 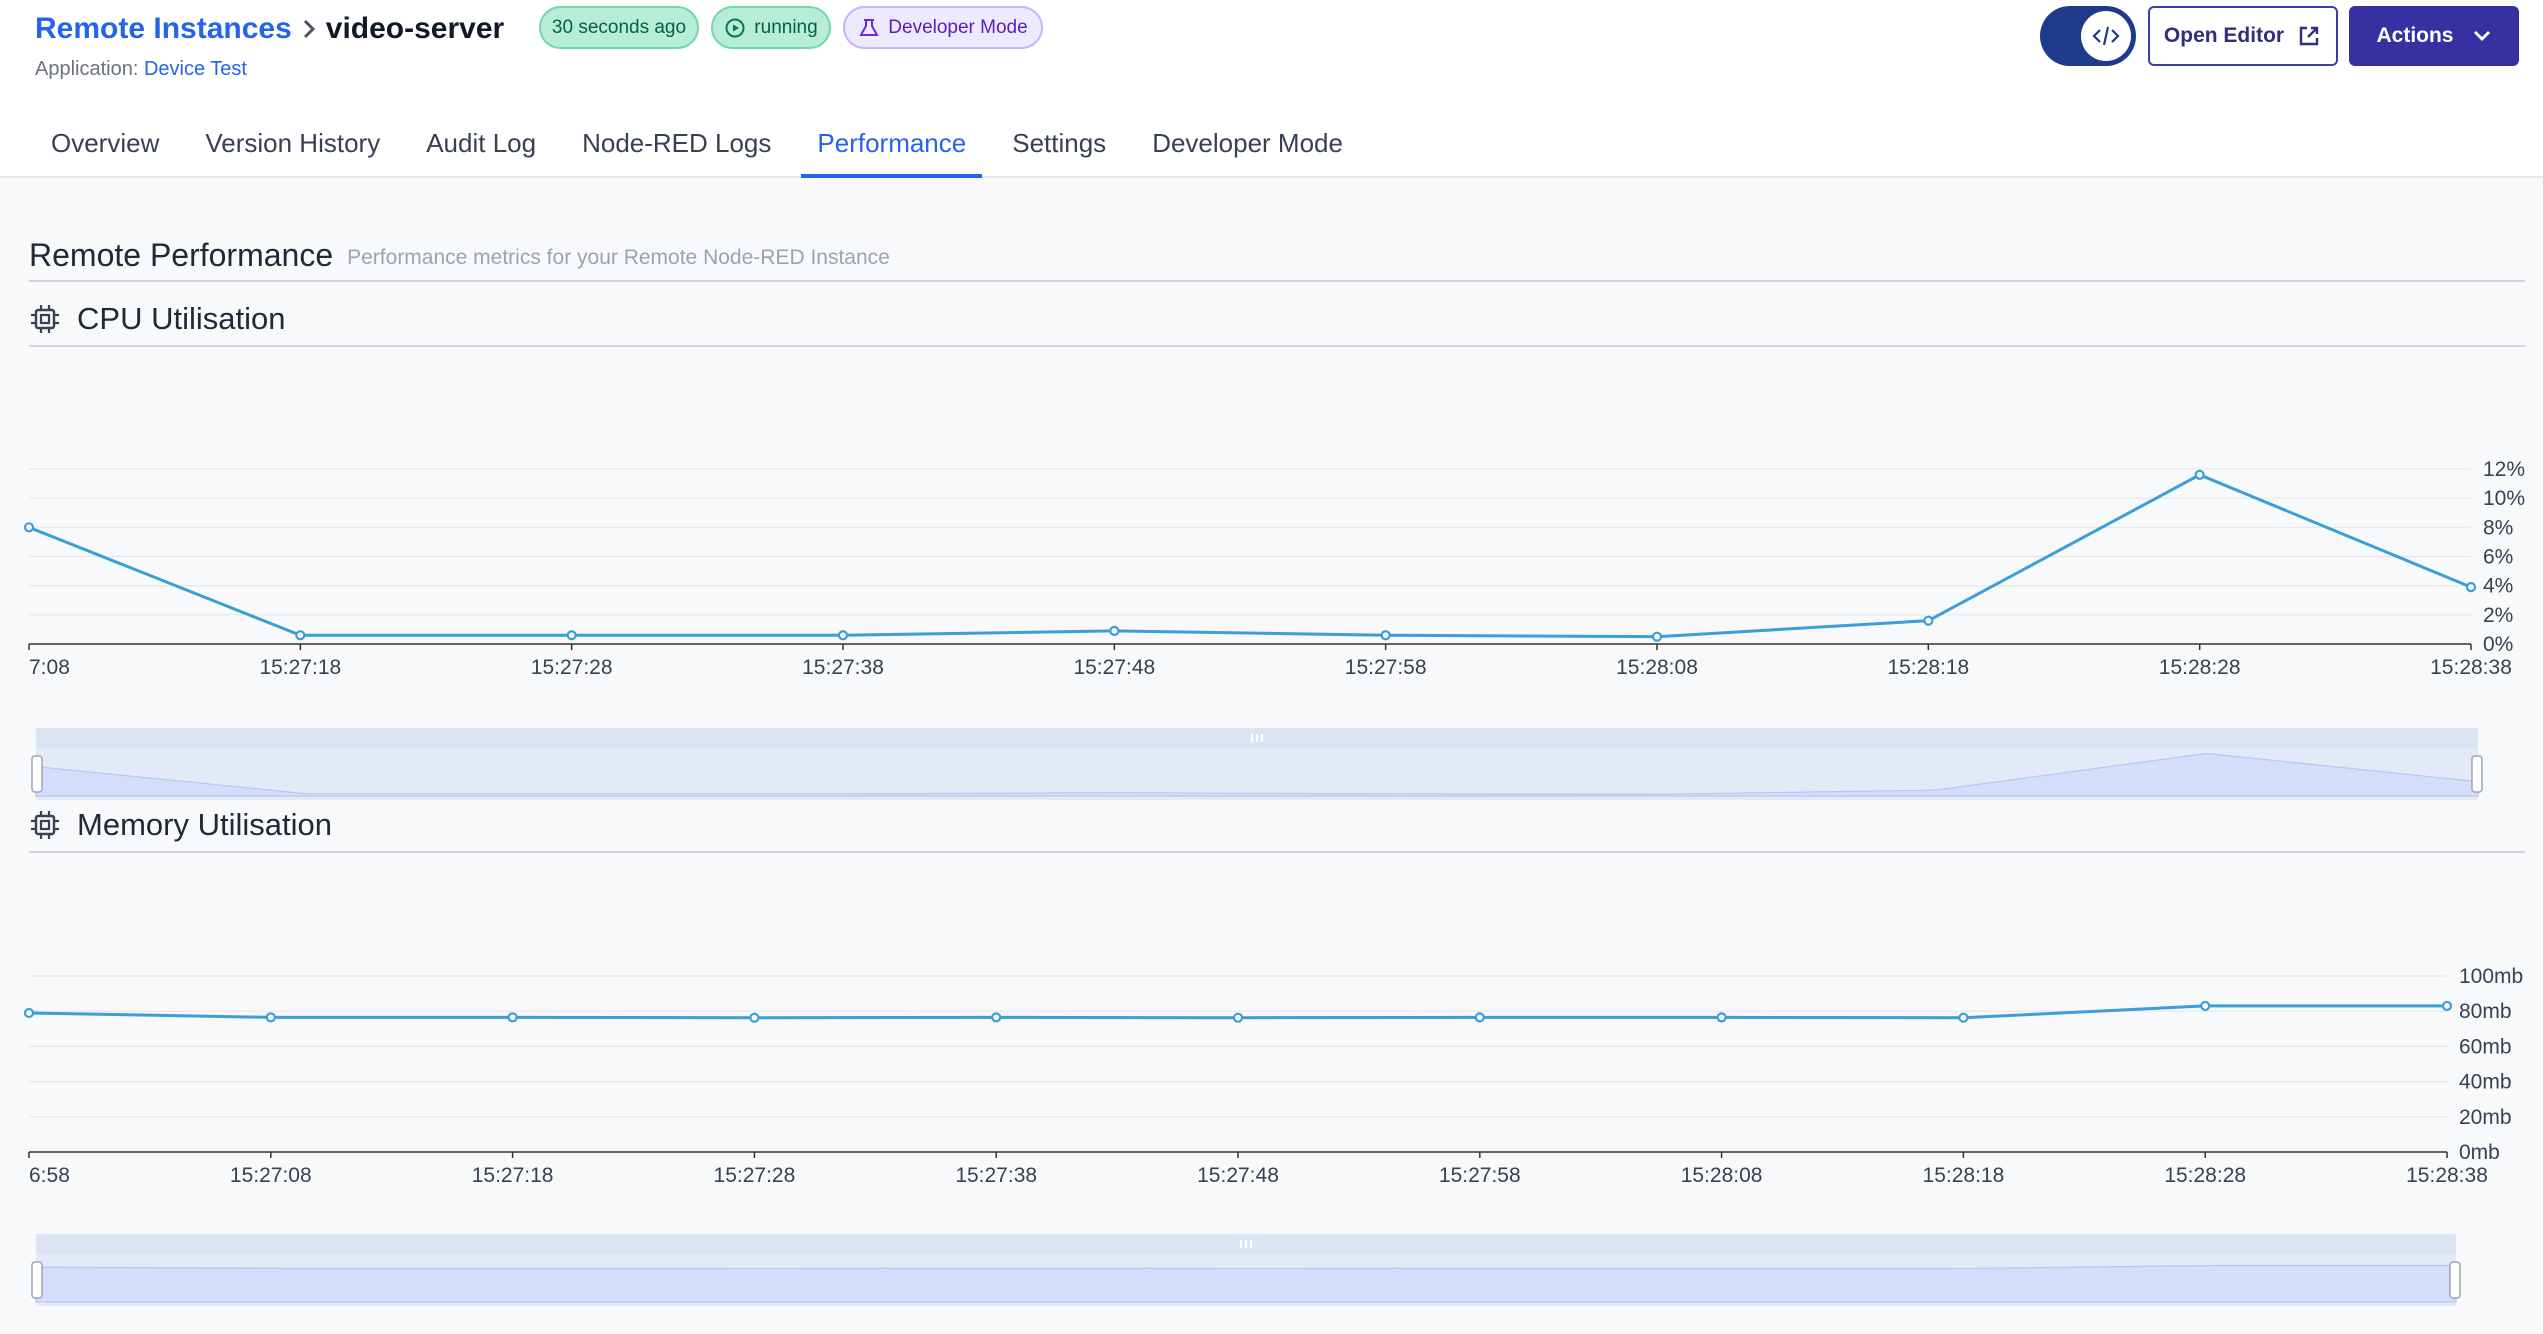 What do you see at coordinates (195, 69) in the screenshot?
I see `application-link: Device Test` at bounding box center [195, 69].